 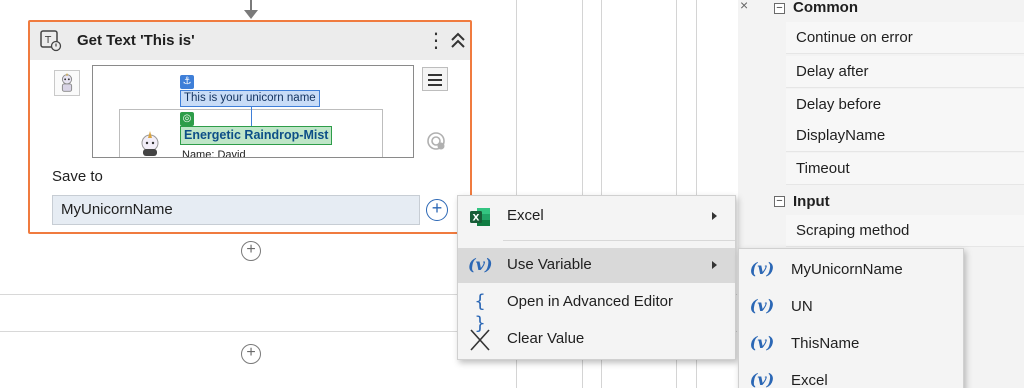 I want to click on save-to-input: MyUnicornName, so click(x=236, y=210).